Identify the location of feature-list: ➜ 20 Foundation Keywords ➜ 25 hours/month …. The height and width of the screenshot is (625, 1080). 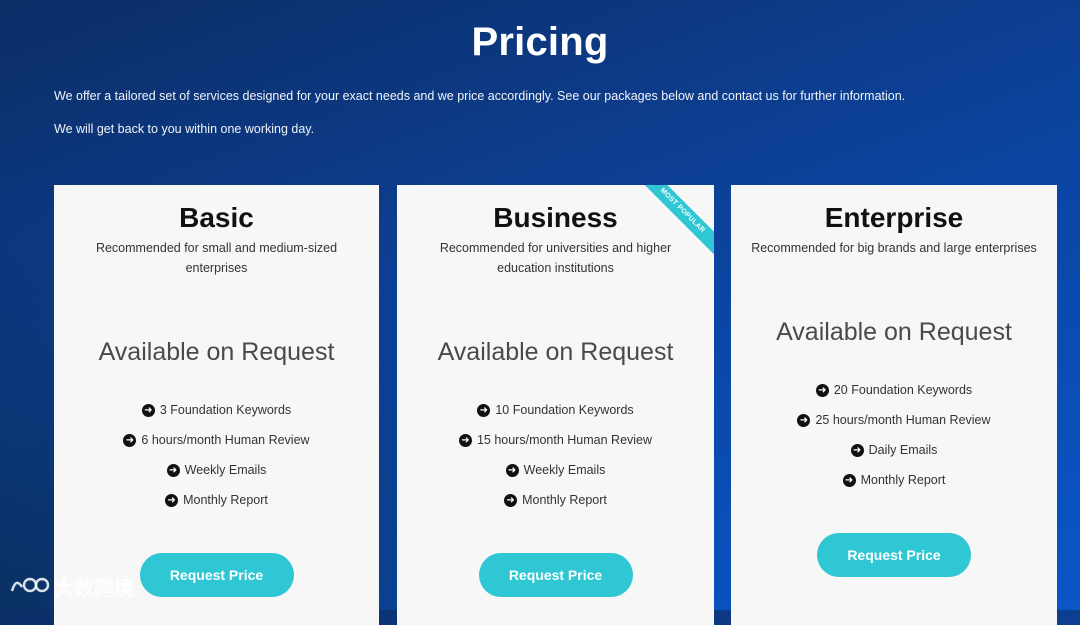
(894, 443).